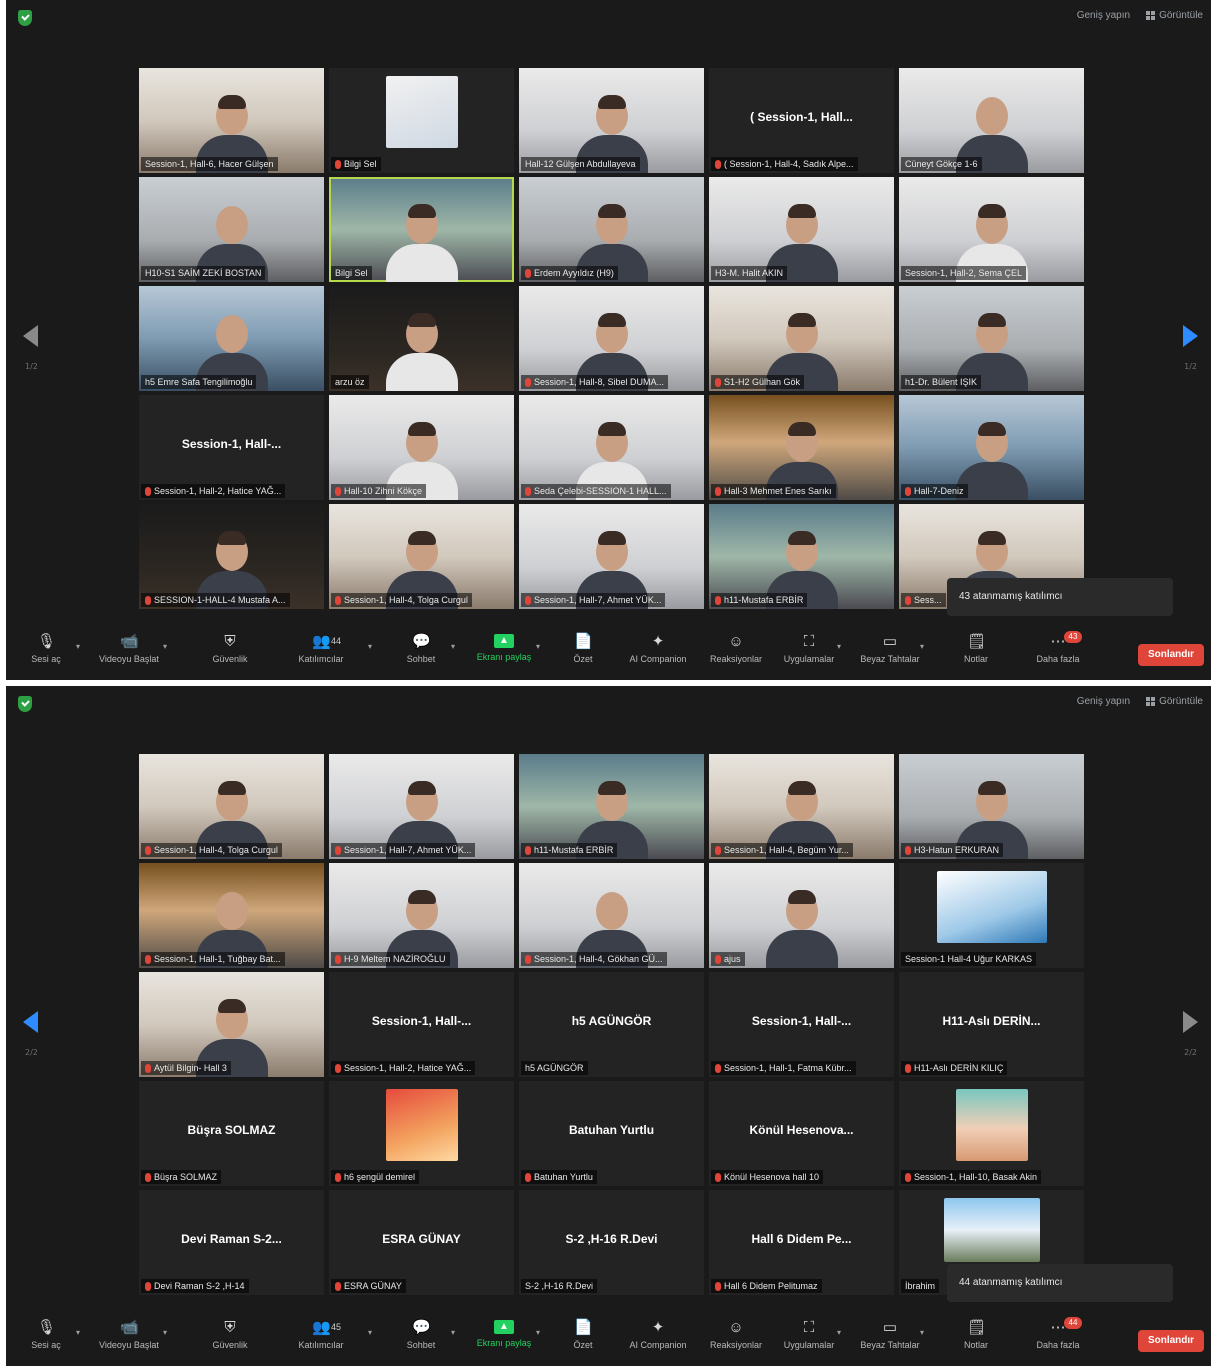  Describe the element at coordinates (321, 1335) in the screenshot. I see `participants-button: 👥 45 Katılımcılar` at that location.